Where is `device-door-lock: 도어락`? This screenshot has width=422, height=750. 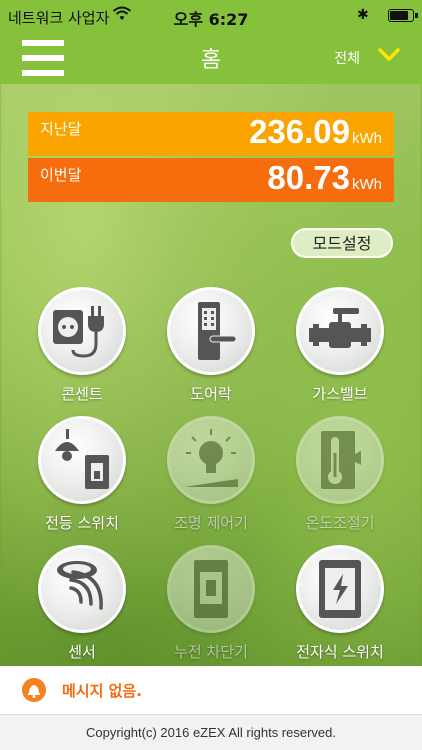 device-door-lock: 도어락 is located at coordinates (211, 345).